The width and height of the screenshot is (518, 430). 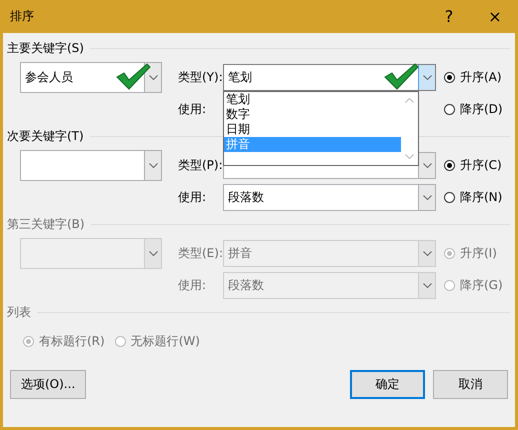 What do you see at coordinates (49, 77) in the screenshot?
I see `combo-value: 参会人员` at bounding box center [49, 77].